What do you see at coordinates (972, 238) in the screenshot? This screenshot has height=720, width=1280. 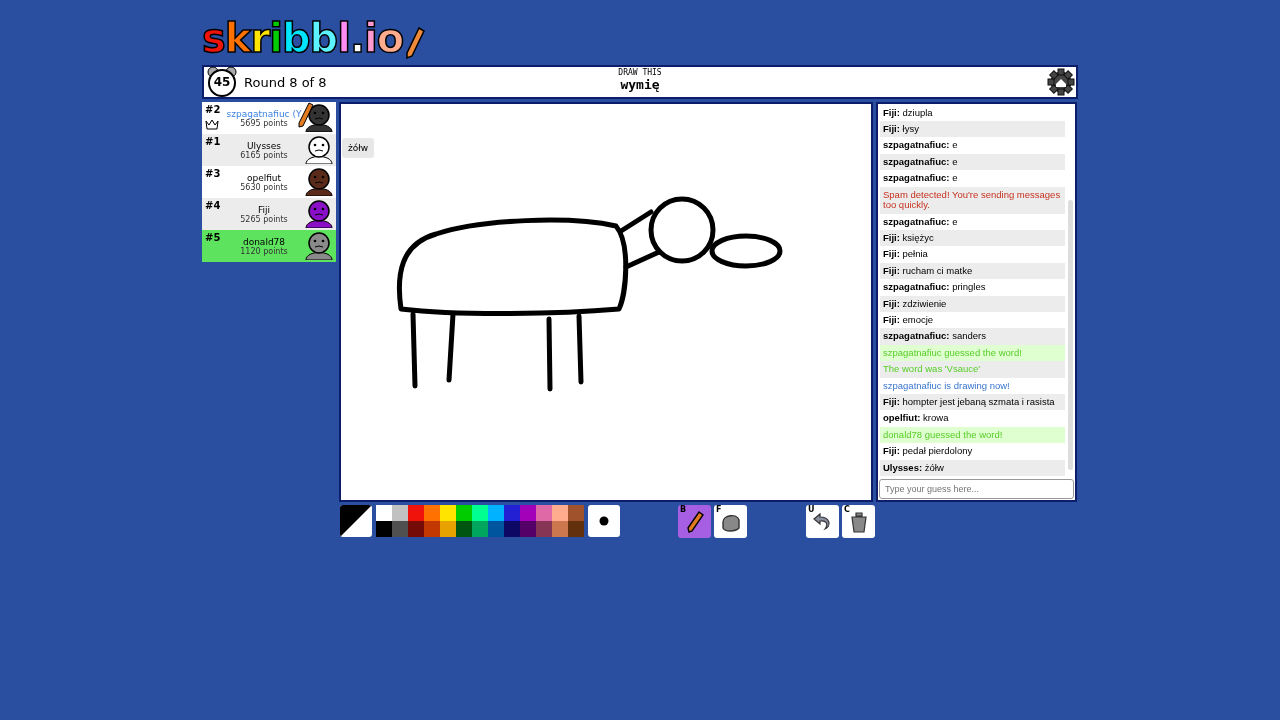 I see `chat-message: Fiji: księżyc` at bounding box center [972, 238].